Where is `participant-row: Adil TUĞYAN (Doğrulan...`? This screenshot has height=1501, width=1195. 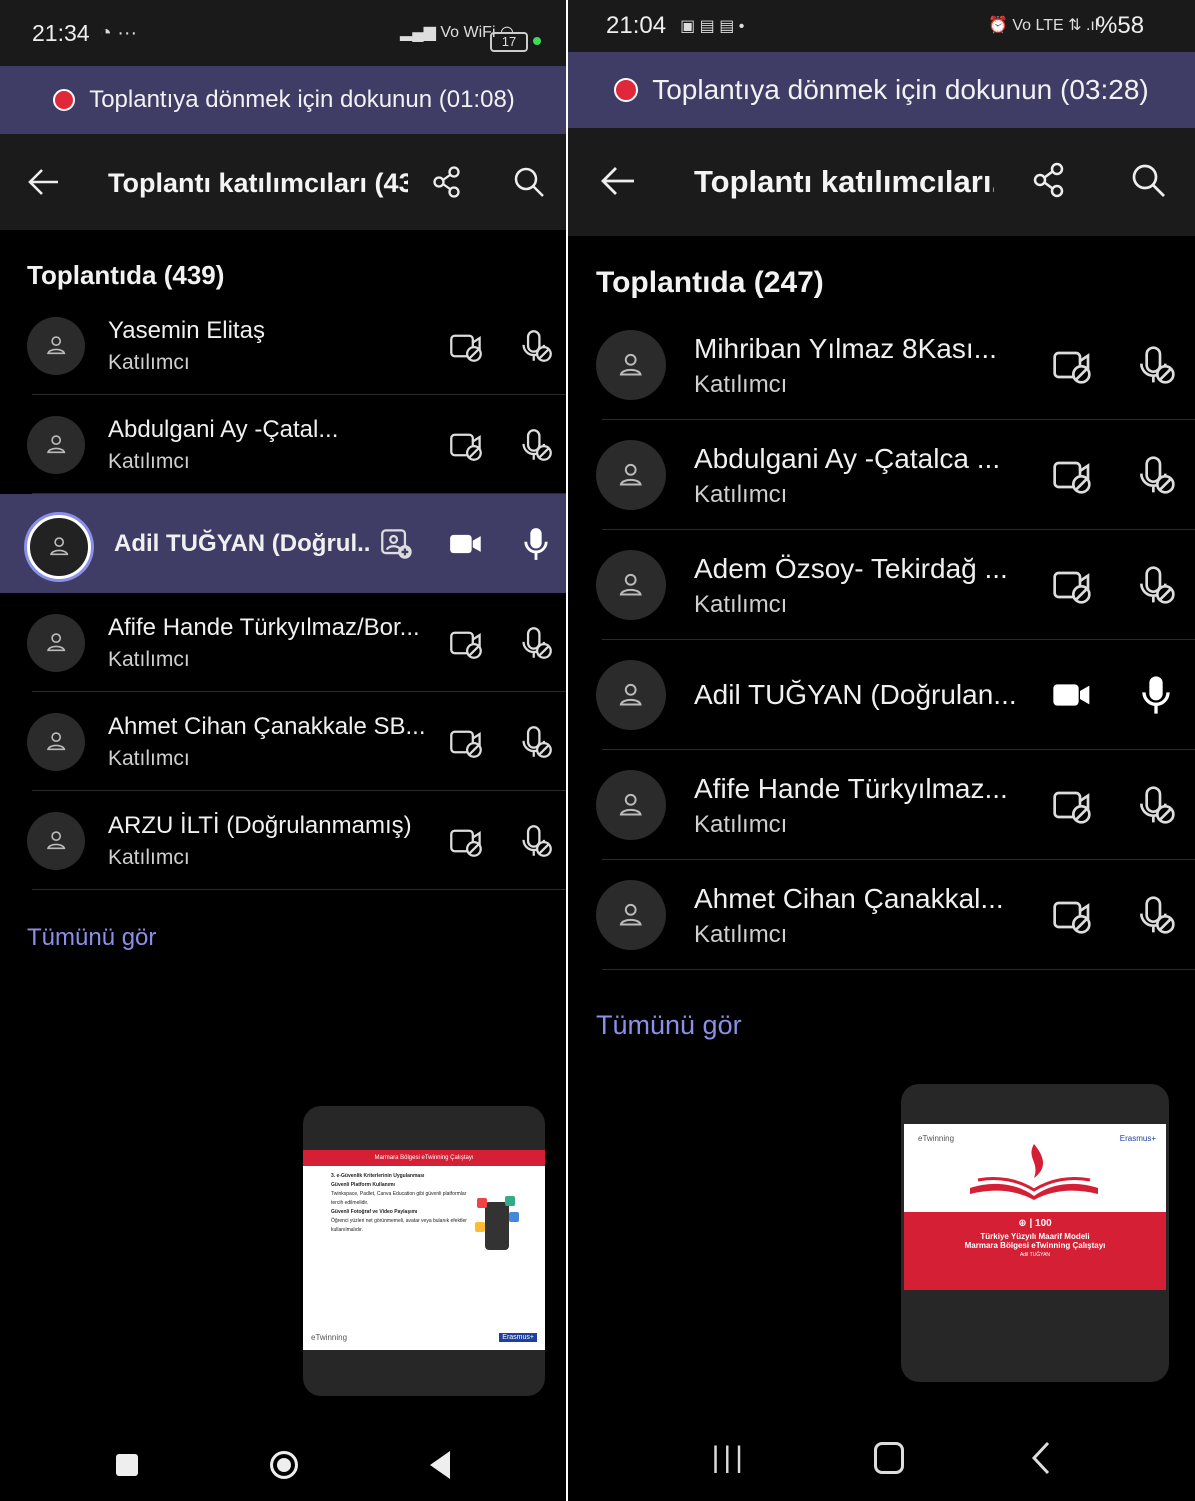 participant-row: Adil TUĞYAN (Doğrulan... is located at coordinates (881, 695).